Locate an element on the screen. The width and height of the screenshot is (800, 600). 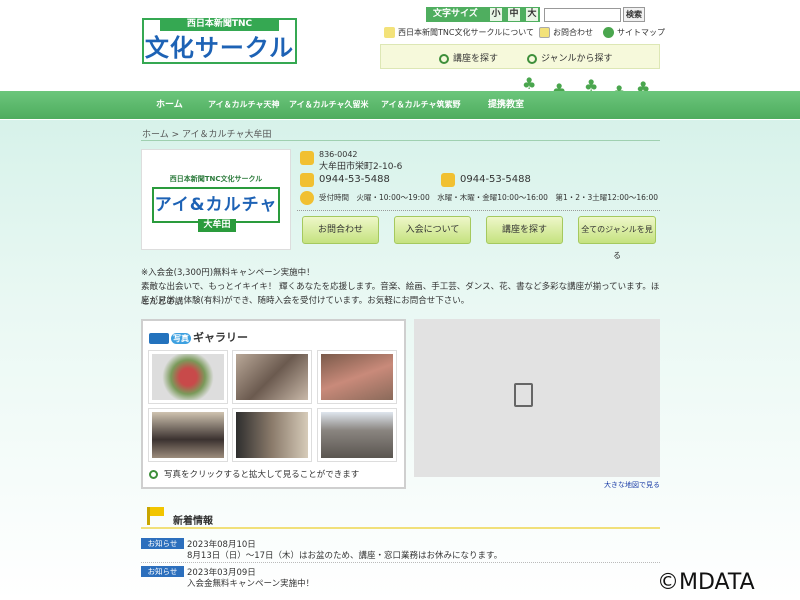
fax-icon is located at coordinates (448, 180).